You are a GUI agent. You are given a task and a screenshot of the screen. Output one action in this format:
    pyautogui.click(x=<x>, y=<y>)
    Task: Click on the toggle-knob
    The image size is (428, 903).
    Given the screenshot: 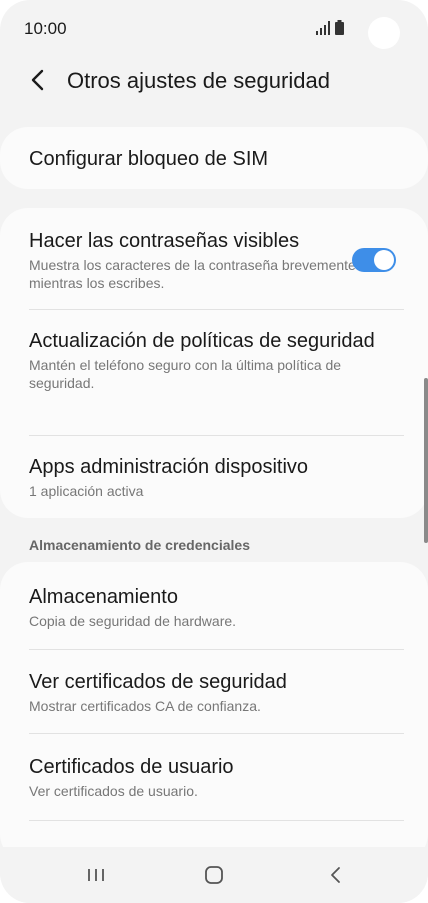 What is the action you would take?
    pyautogui.click(x=384, y=260)
    